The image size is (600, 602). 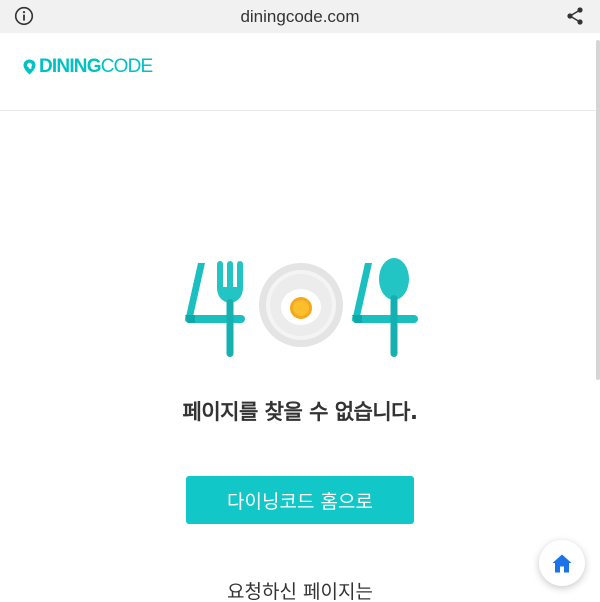 I want to click on home-fab-button, so click(x=562, y=563).